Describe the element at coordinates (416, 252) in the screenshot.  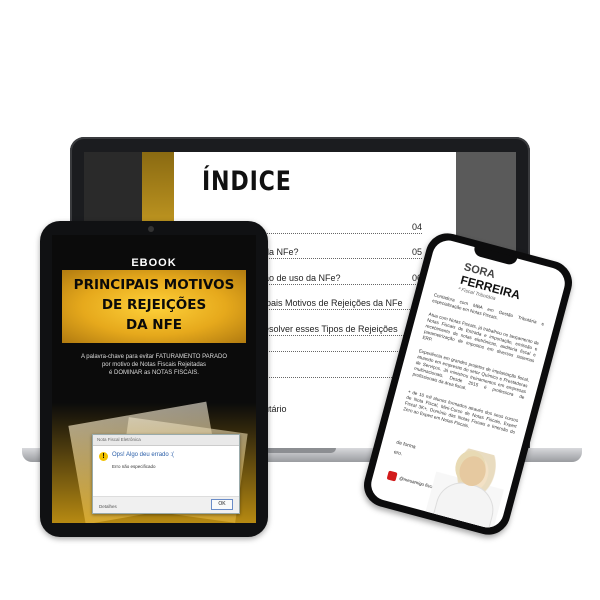
I see `toc-page: 05` at that location.